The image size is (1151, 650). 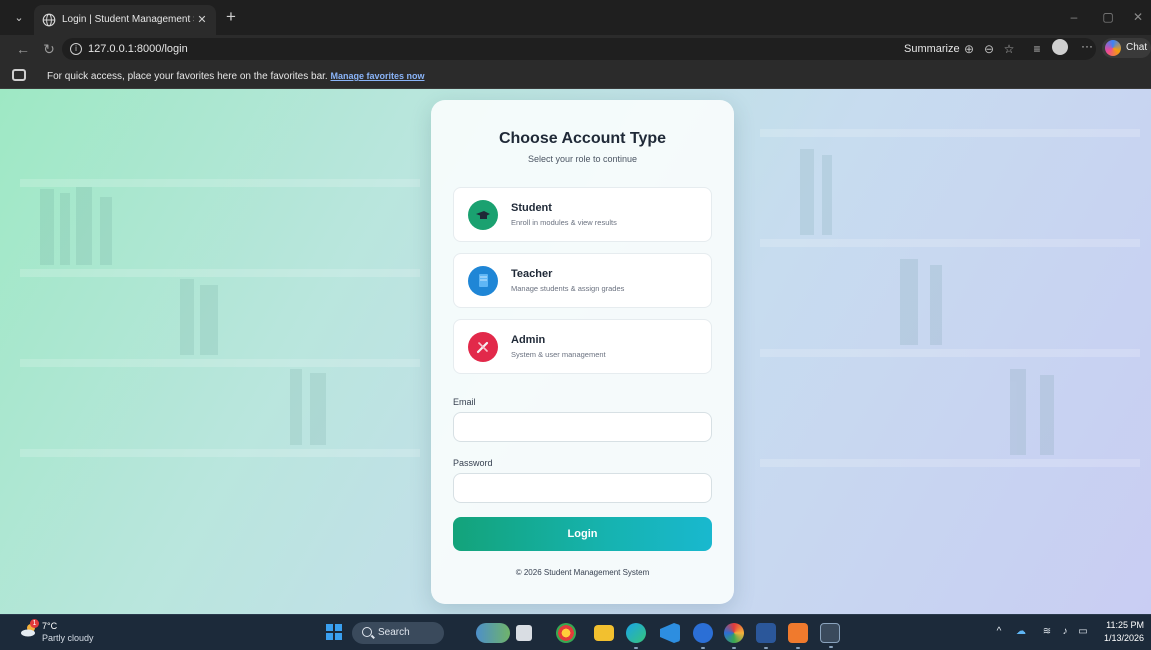 I want to click on xampp-icon, so click(x=798, y=636).